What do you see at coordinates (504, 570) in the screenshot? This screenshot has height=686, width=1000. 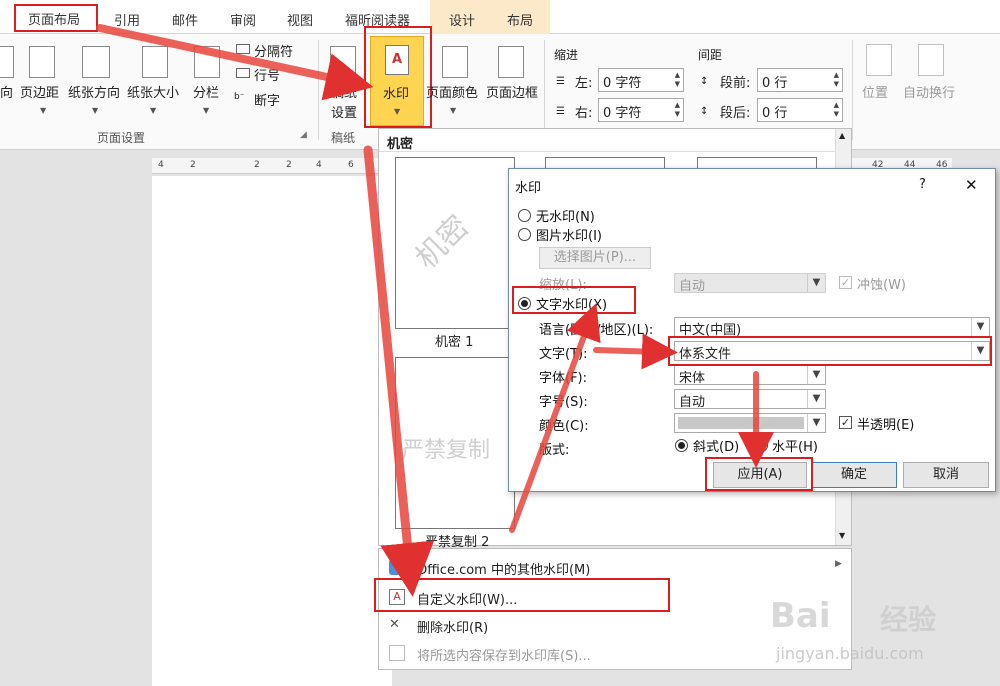 I see `menu-item-label: Office.com 中的其他水印(M)` at bounding box center [504, 570].